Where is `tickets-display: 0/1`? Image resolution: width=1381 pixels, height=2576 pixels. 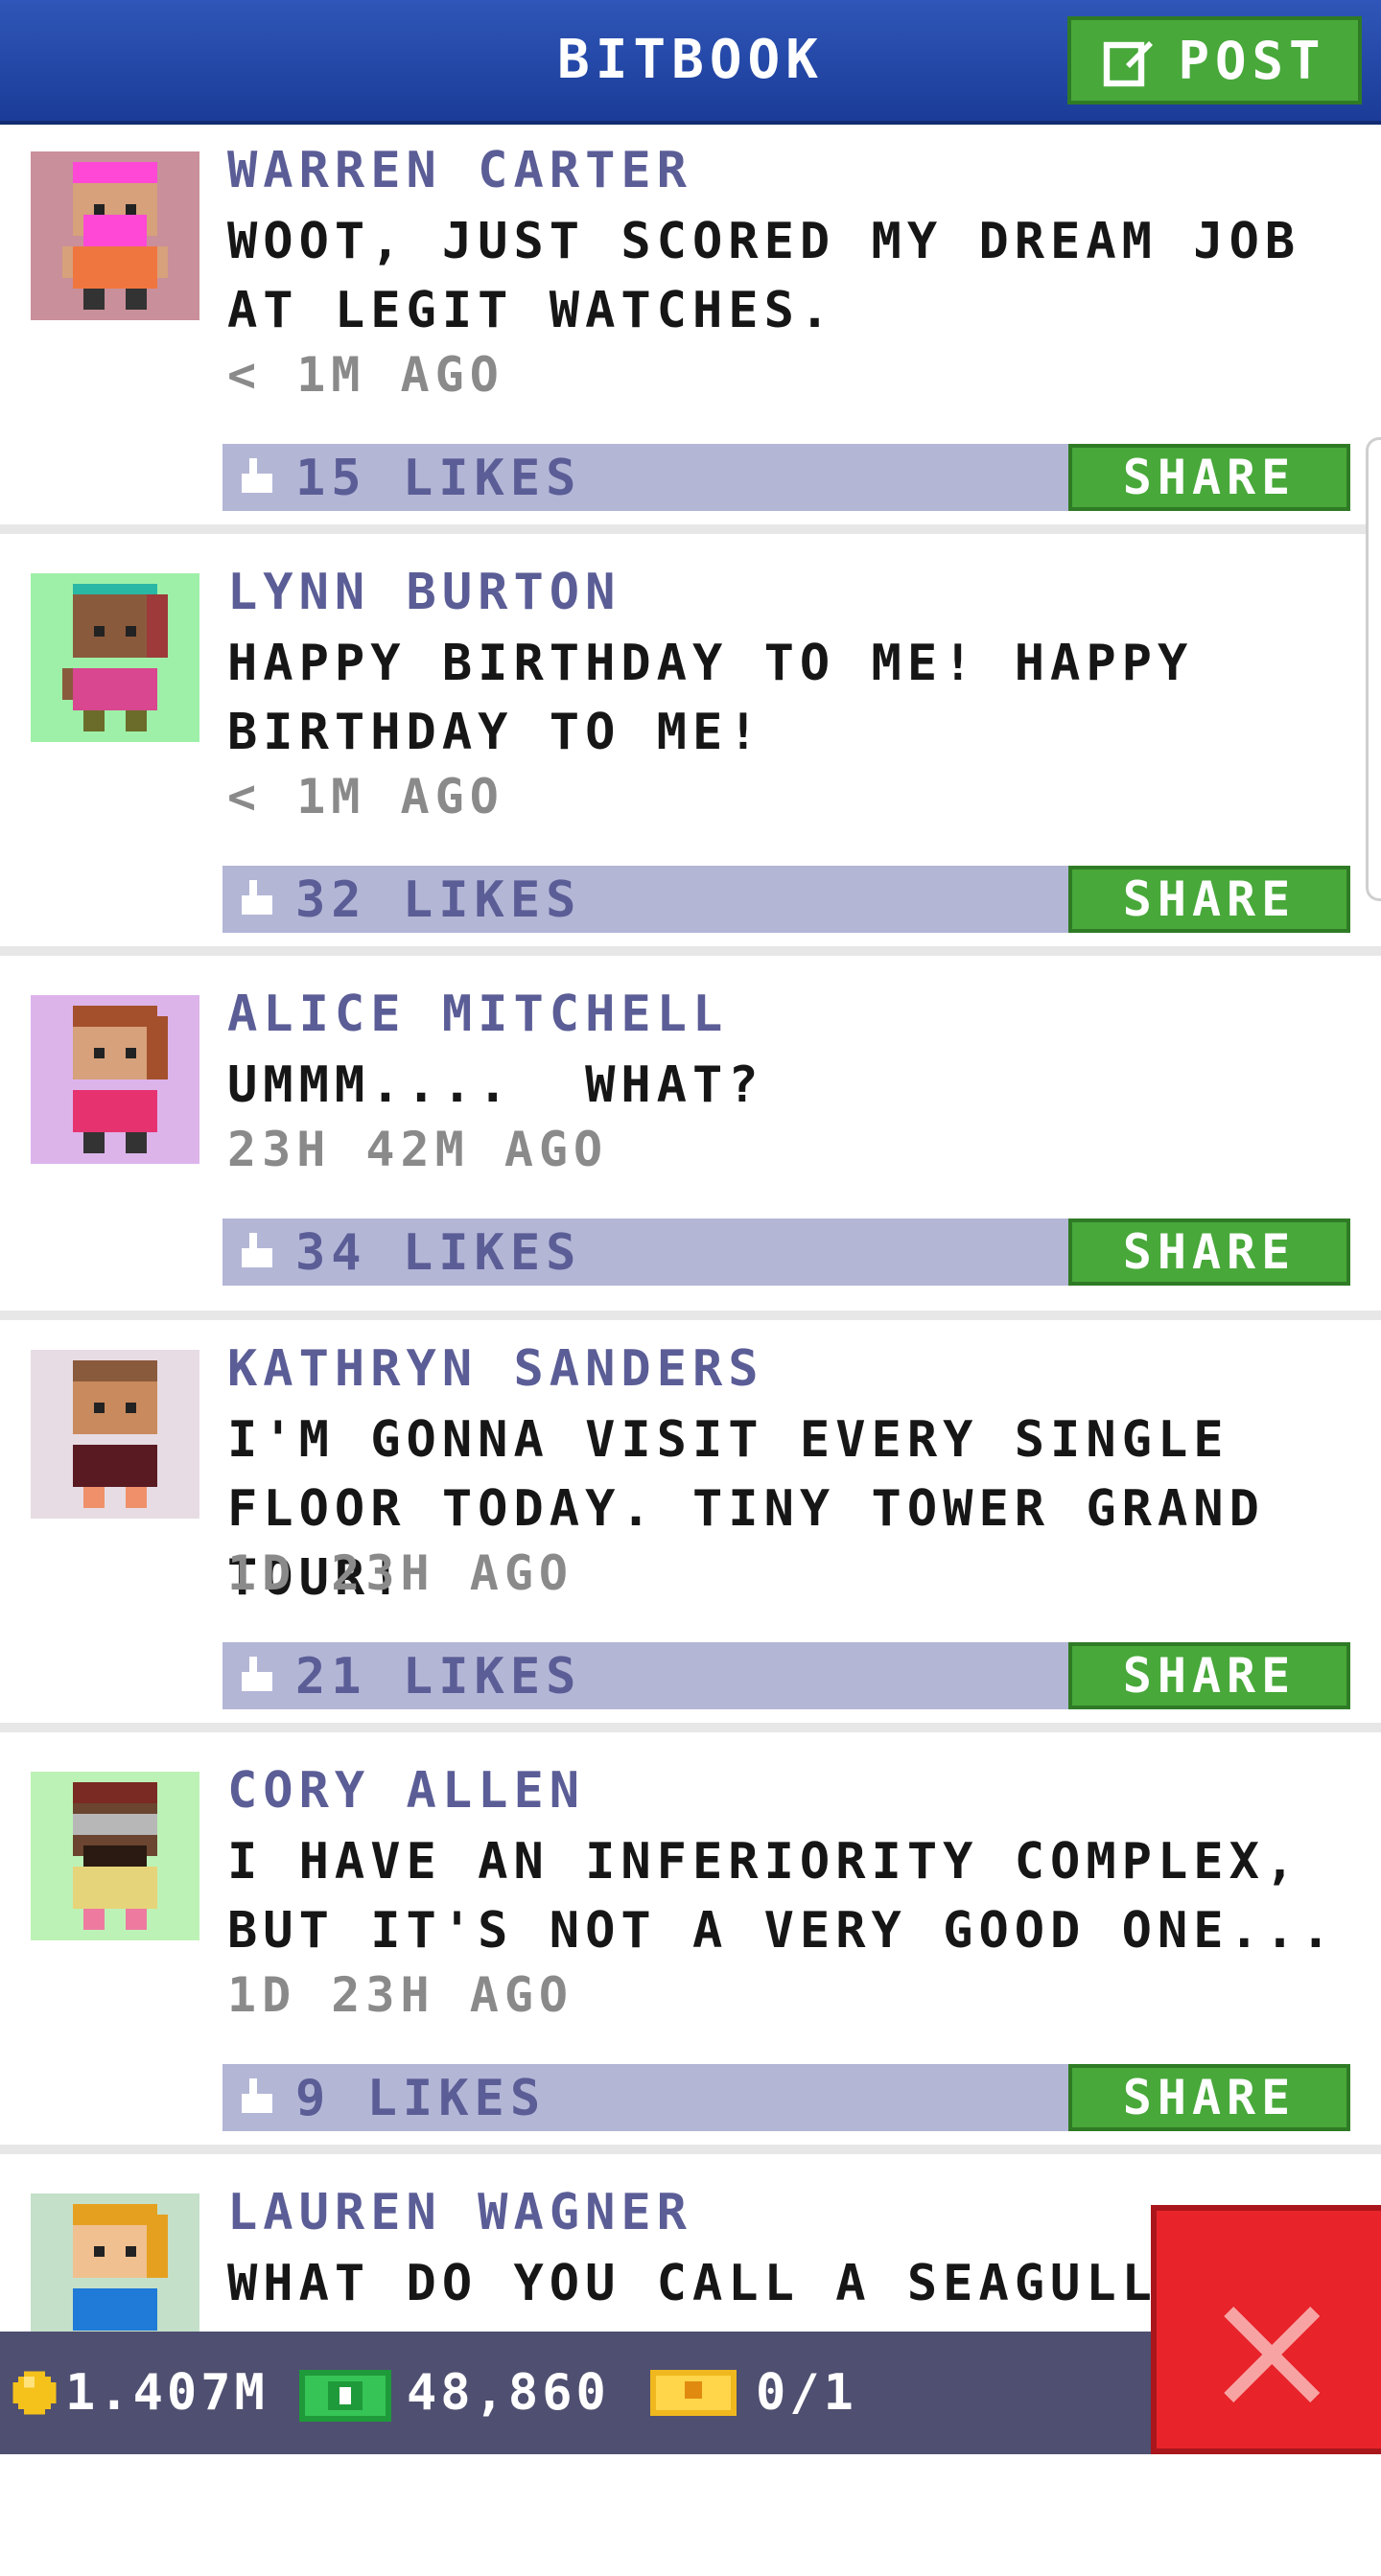 tickets-display: 0/1 is located at coordinates (754, 2393).